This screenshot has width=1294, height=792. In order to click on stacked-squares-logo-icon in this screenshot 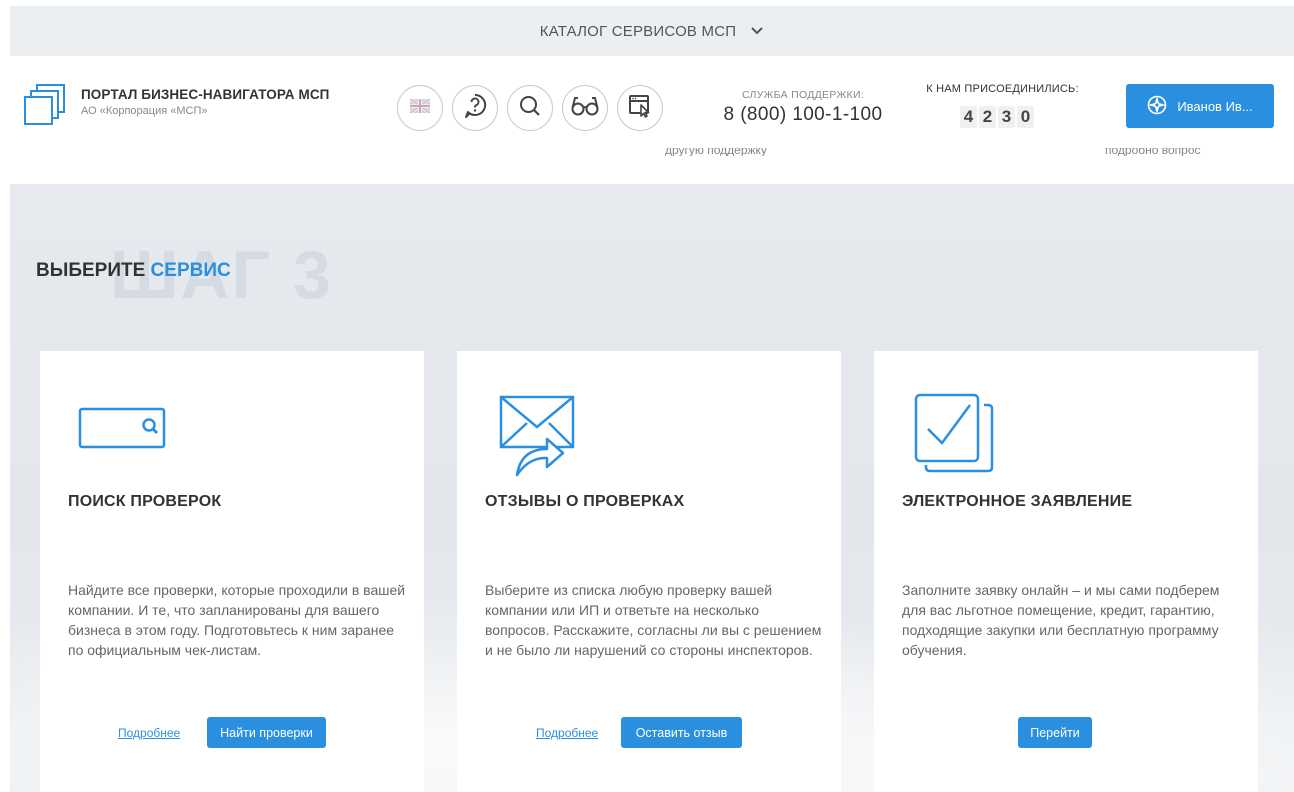, I will do `click(45, 105)`.